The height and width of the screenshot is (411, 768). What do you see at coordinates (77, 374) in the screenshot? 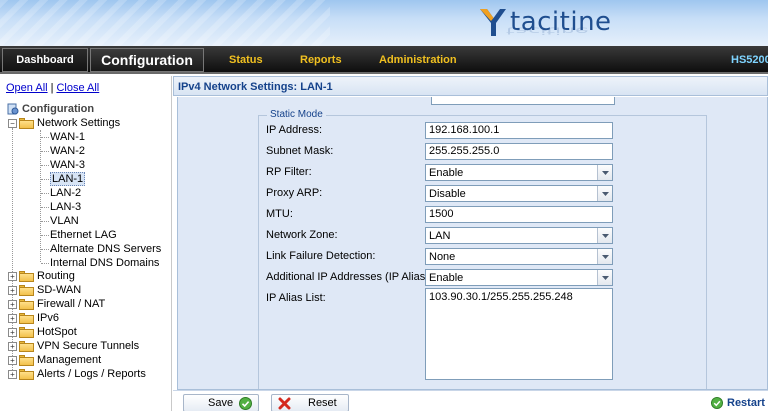
I see `tree-node-alerts-logs-reports: + Alerts / Logs / Reports` at bounding box center [77, 374].